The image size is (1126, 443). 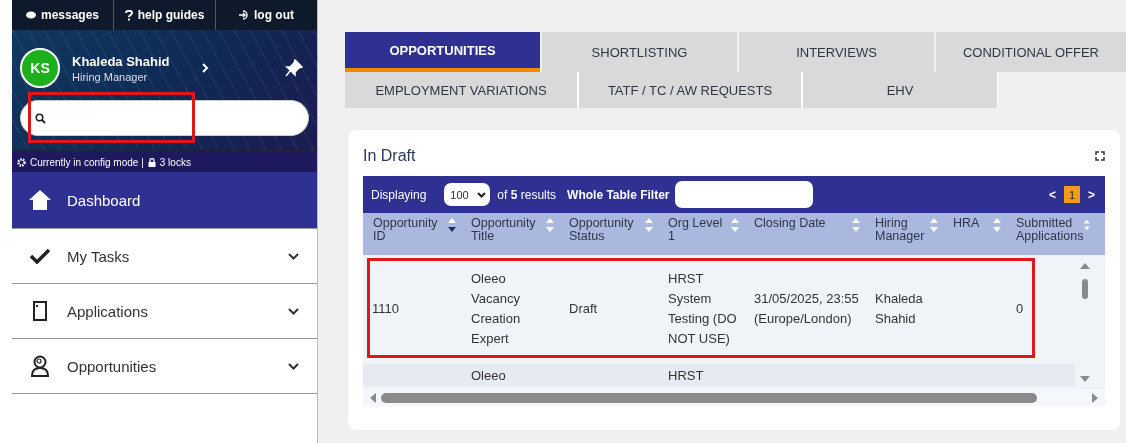 I want to click on top-bar-button: messages, so click(x=63, y=15).